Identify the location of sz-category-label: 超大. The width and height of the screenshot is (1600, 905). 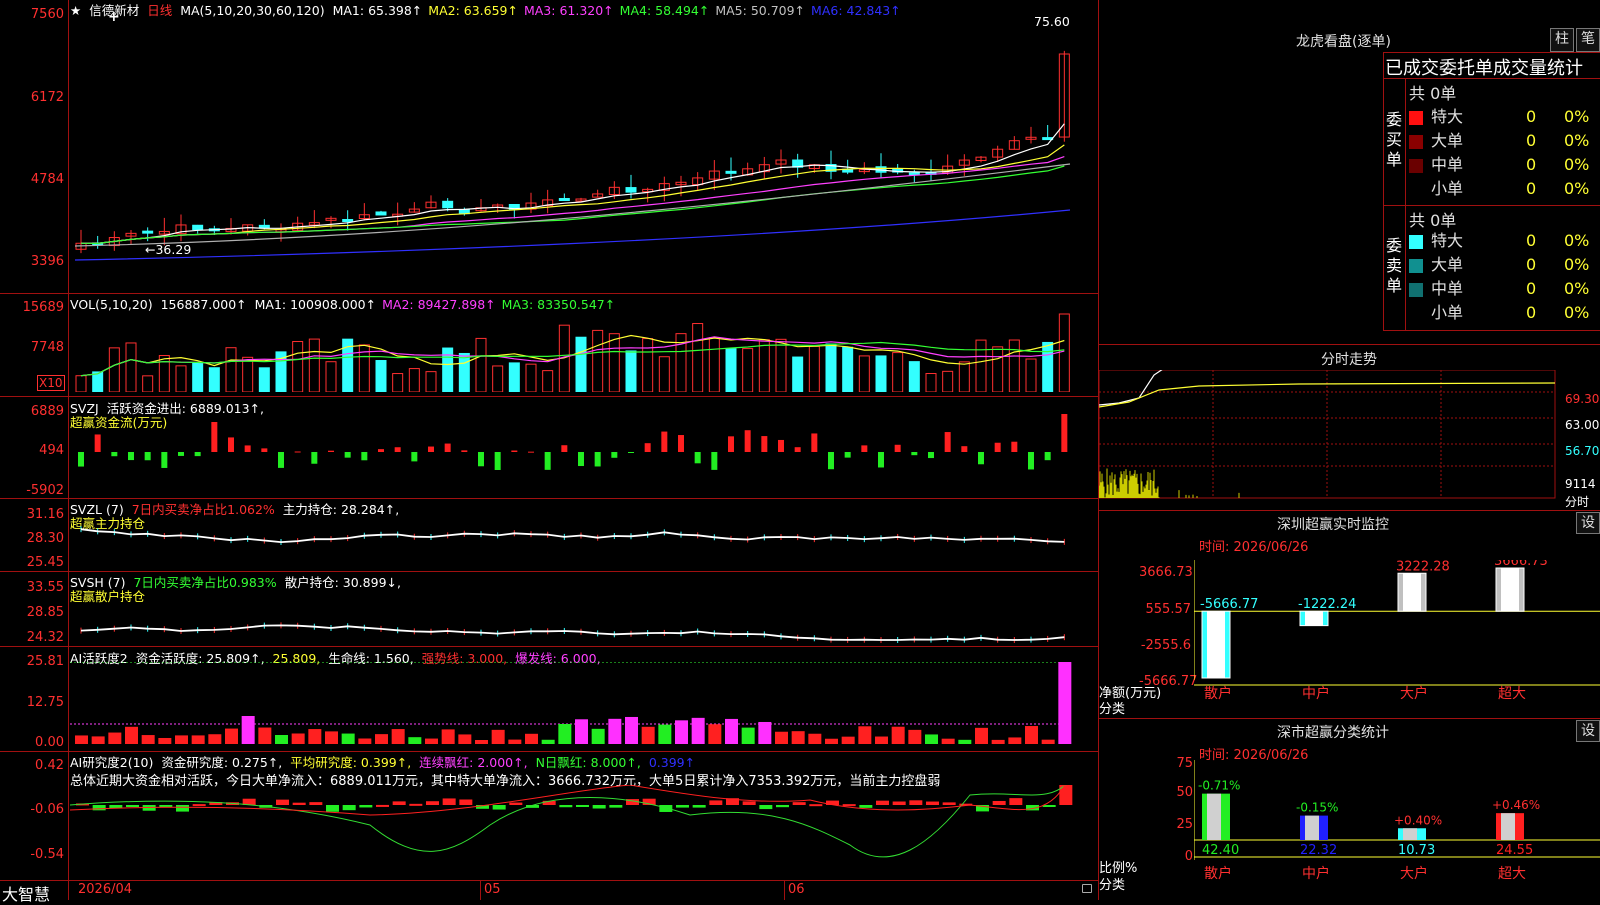
(1512, 694).